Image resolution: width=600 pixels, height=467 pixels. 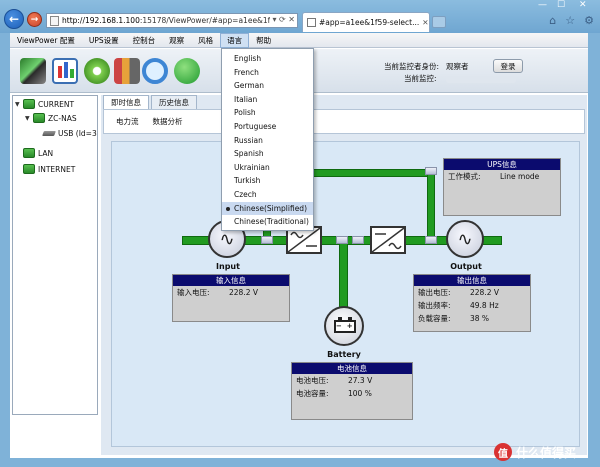 I want to click on output-frequency-value: 49.8 Hz, so click(x=484, y=305).